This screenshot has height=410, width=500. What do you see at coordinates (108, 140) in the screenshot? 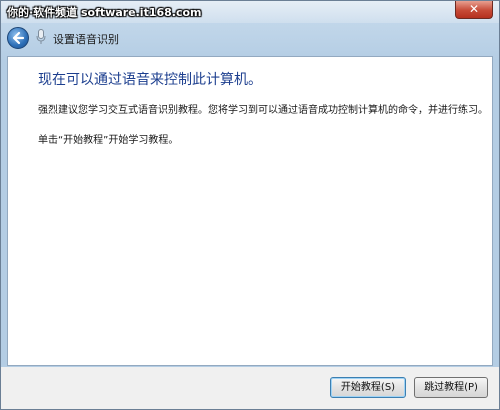
I see `instruction-text: 单击“开始教程”开始学习教程。` at bounding box center [108, 140].